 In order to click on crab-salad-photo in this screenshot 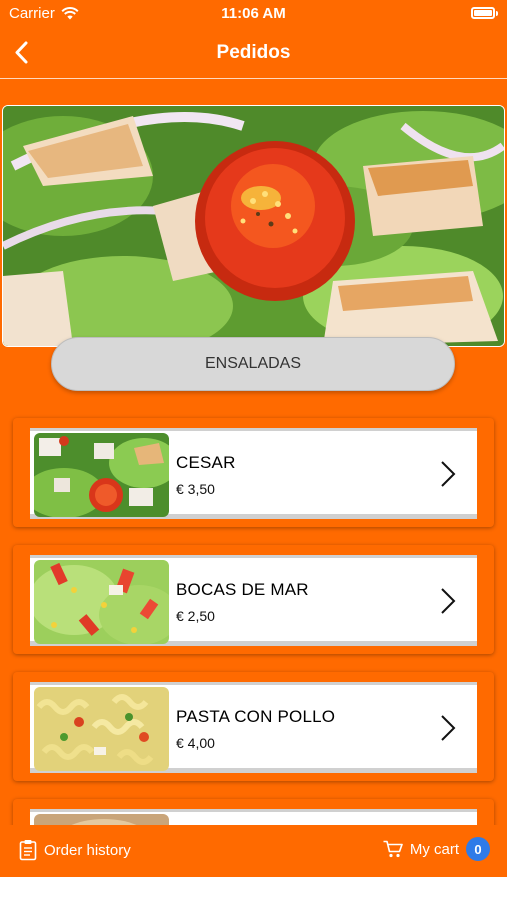, I will do `click(101, 602)`.